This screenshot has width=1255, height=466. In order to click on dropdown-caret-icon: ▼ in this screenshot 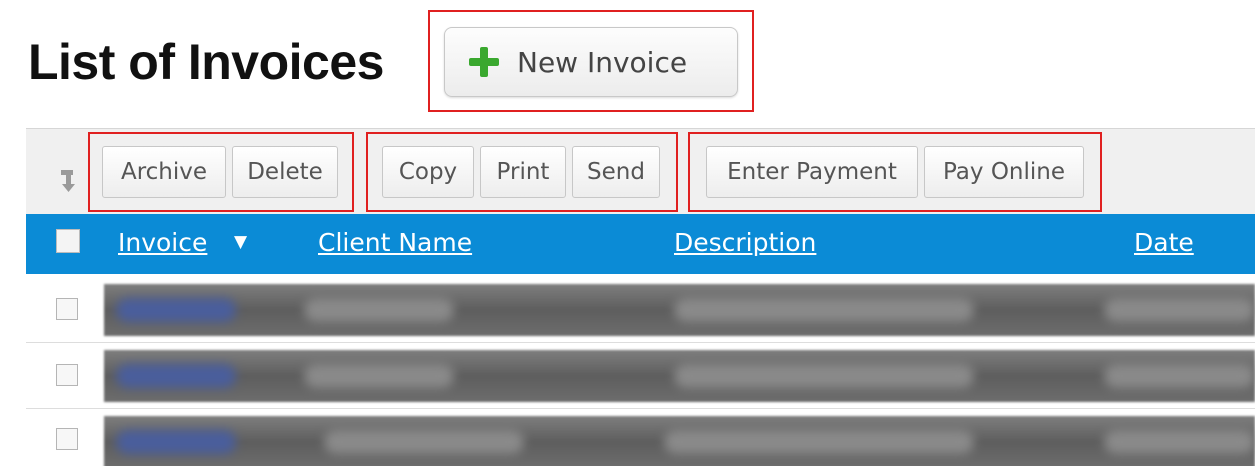, I will do `click(240, 242)`.